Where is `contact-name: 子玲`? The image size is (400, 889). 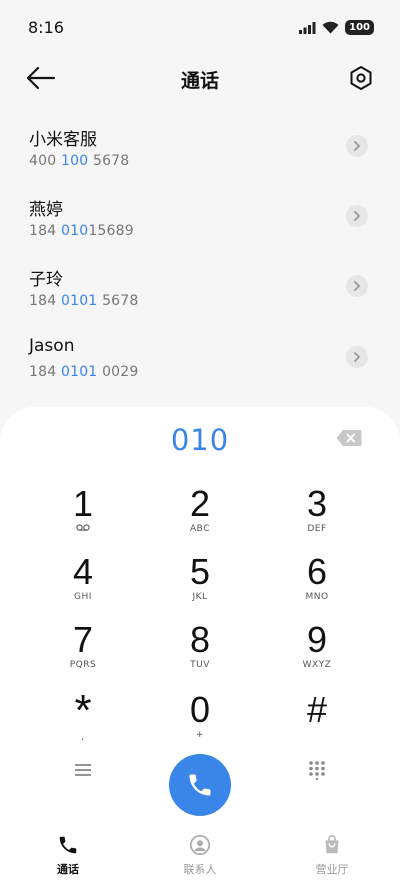 contact-name: 子玲 is located at coordinates (46, 280).